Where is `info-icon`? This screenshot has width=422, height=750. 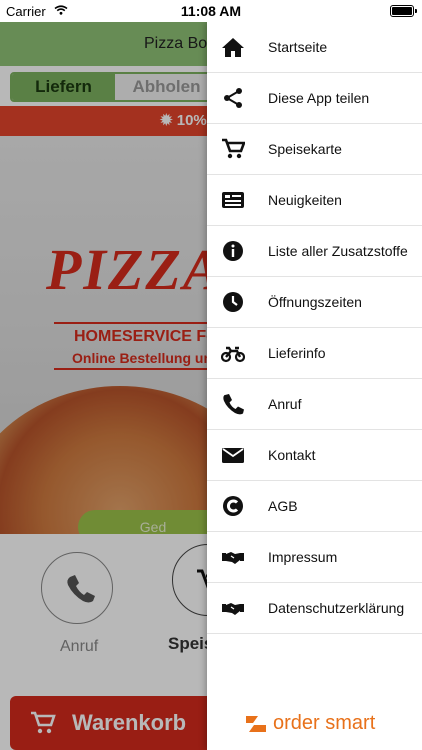 info-icon is located at coordinates (233, 251).